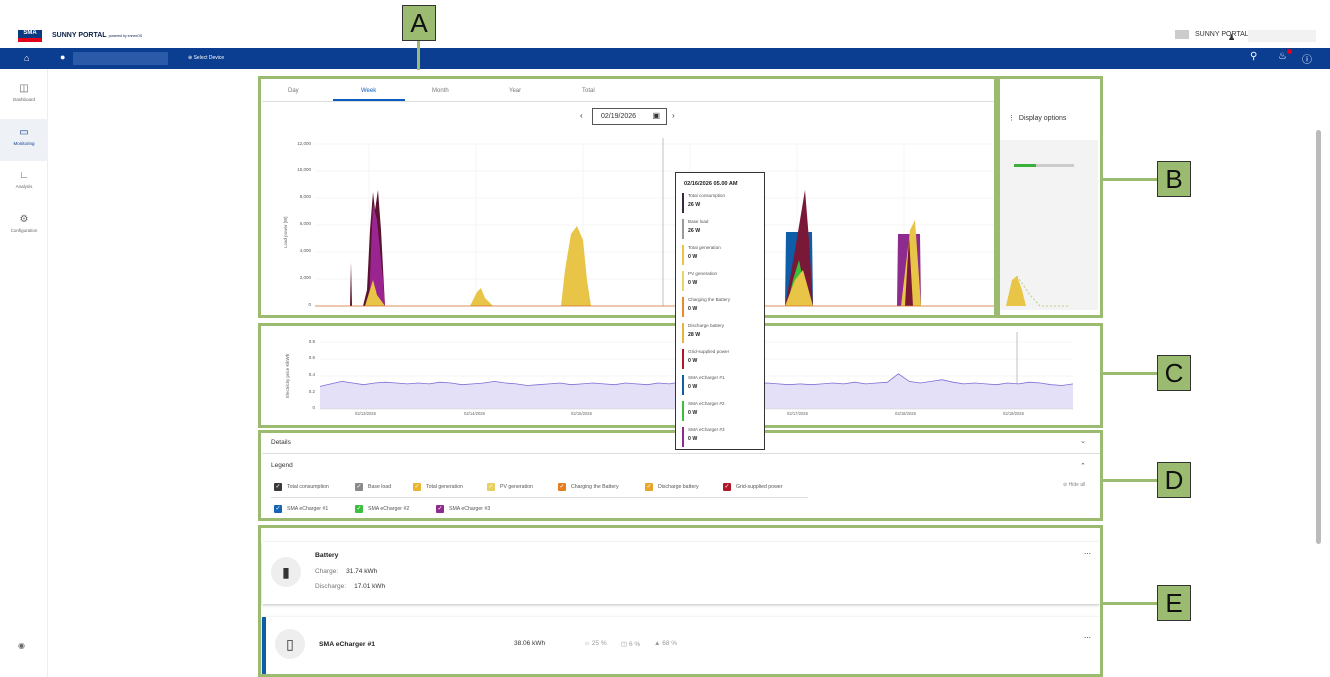 The height and width of the screenshot is (677, 1330). I want to click on tooltip-item-name: Total consumption, so click(707, 195).